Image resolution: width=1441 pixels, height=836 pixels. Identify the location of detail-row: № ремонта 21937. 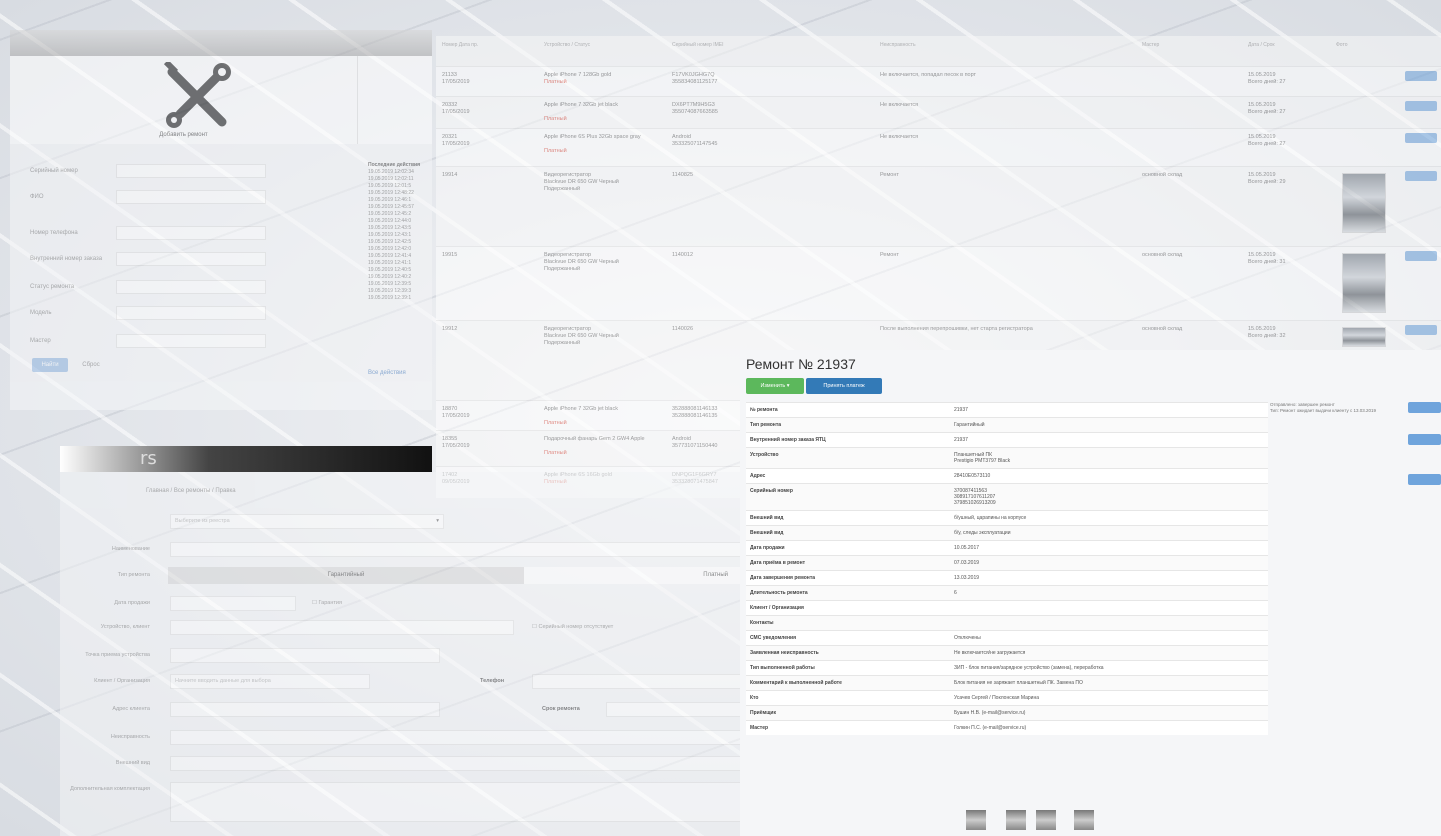
(1007, 409).